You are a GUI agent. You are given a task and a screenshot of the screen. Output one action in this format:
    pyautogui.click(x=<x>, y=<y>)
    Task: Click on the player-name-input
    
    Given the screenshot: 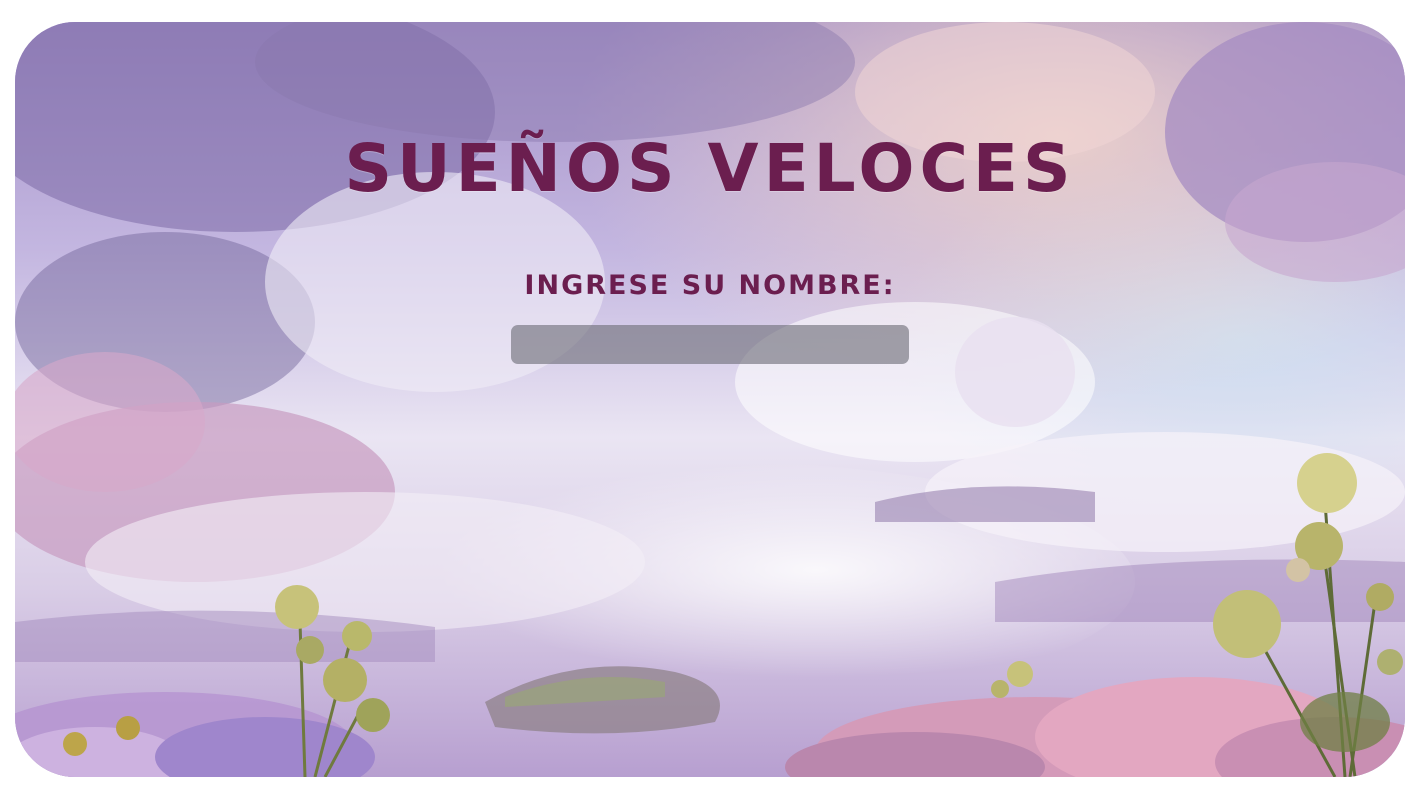 What is the action you would take?
    pyautogui.click(x=710, y=344)
    